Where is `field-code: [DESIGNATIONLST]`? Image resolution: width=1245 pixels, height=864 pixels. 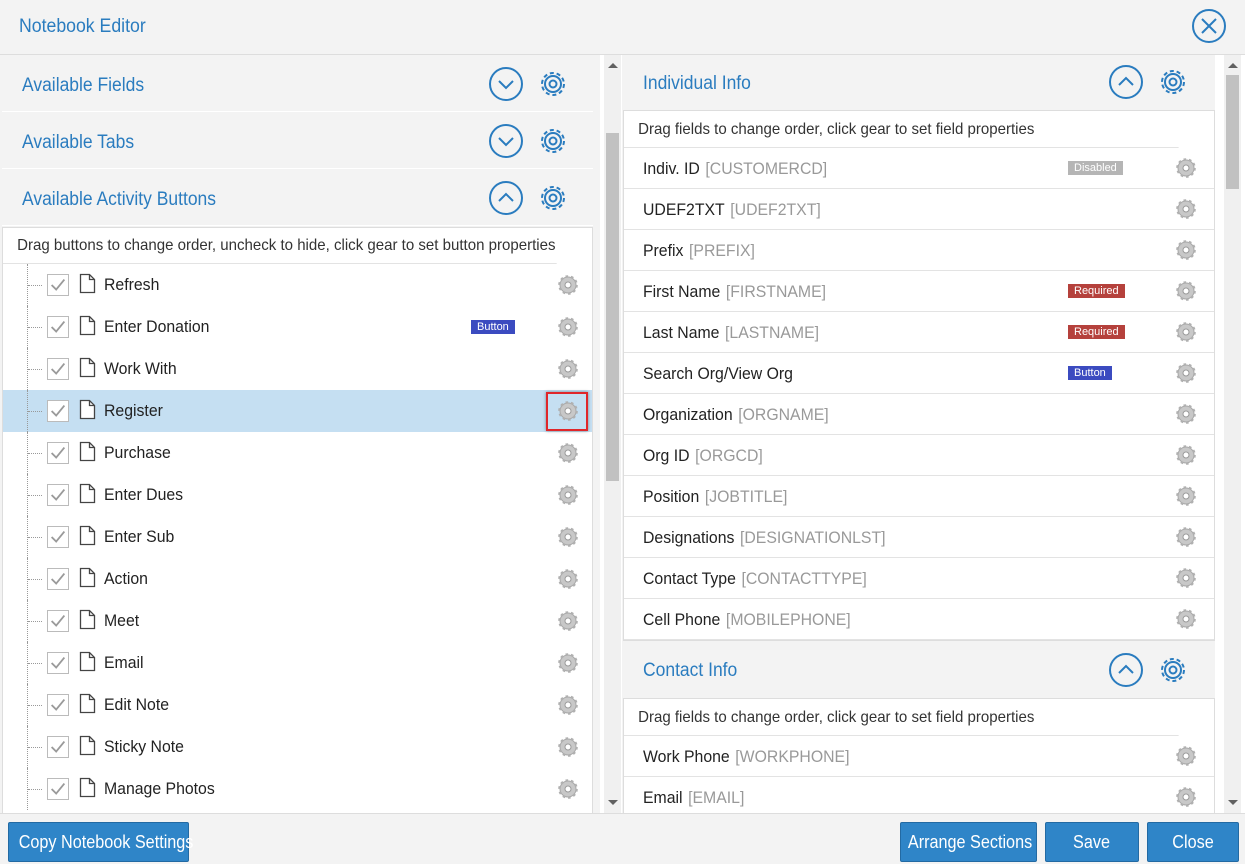 field-code: [DESIGNATIONLST] is located at coordinates (812, 537).